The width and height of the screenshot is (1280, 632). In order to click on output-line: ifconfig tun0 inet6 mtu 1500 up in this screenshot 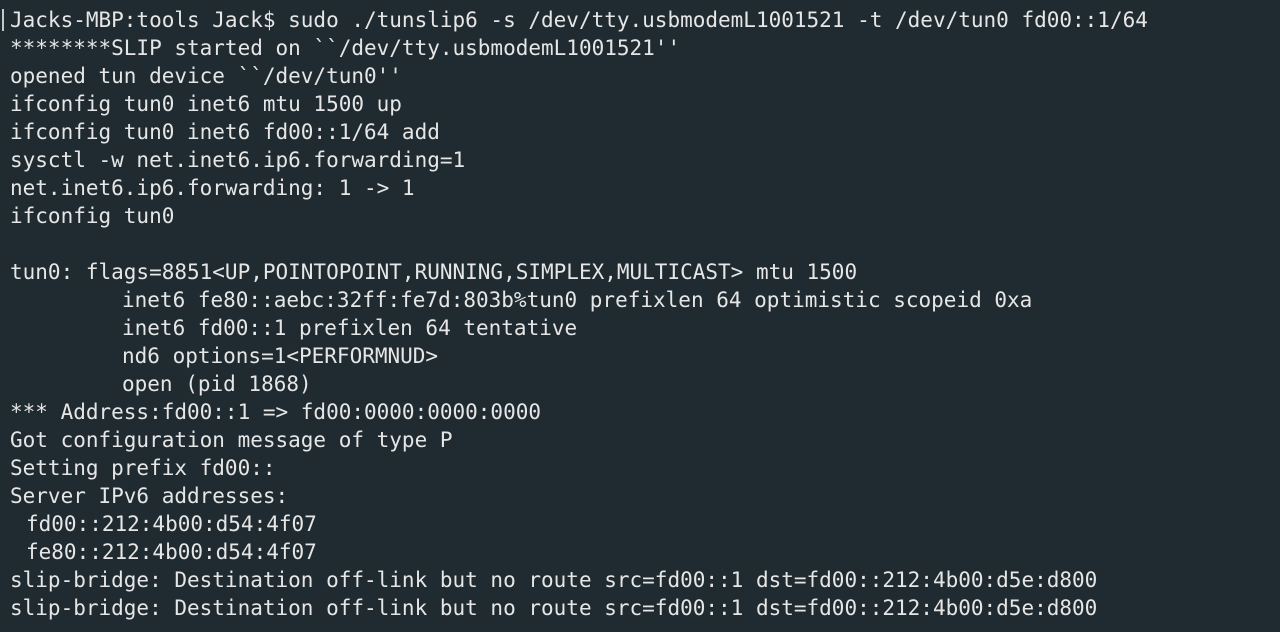, I will do `click(206, 104)`.